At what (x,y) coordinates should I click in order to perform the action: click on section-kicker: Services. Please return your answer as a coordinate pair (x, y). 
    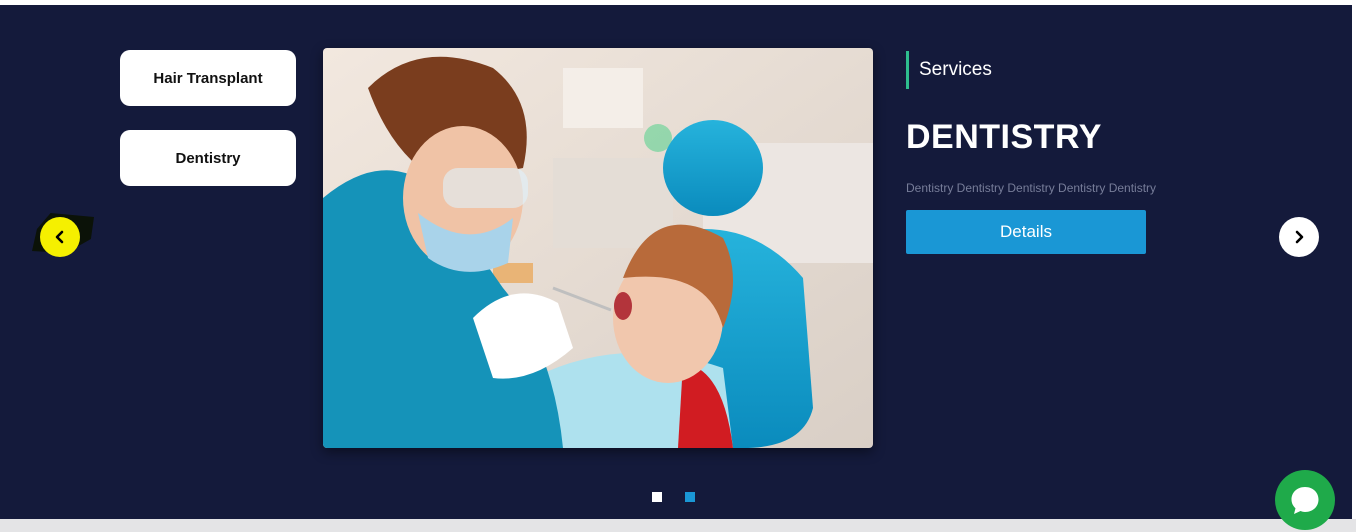
    Looking at the image, I should click on (949, 70).